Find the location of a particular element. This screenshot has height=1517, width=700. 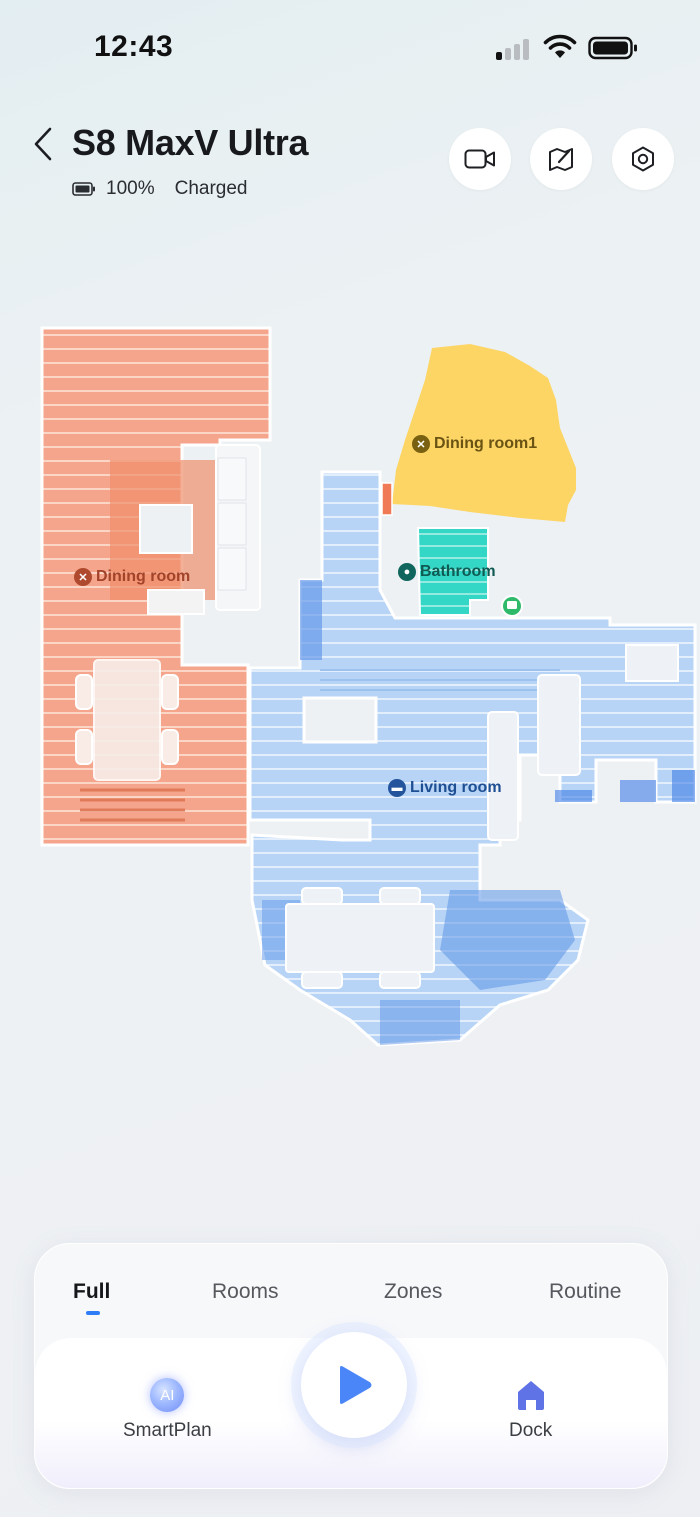

toilet-icon: ● is located at coordinates (407, 572).